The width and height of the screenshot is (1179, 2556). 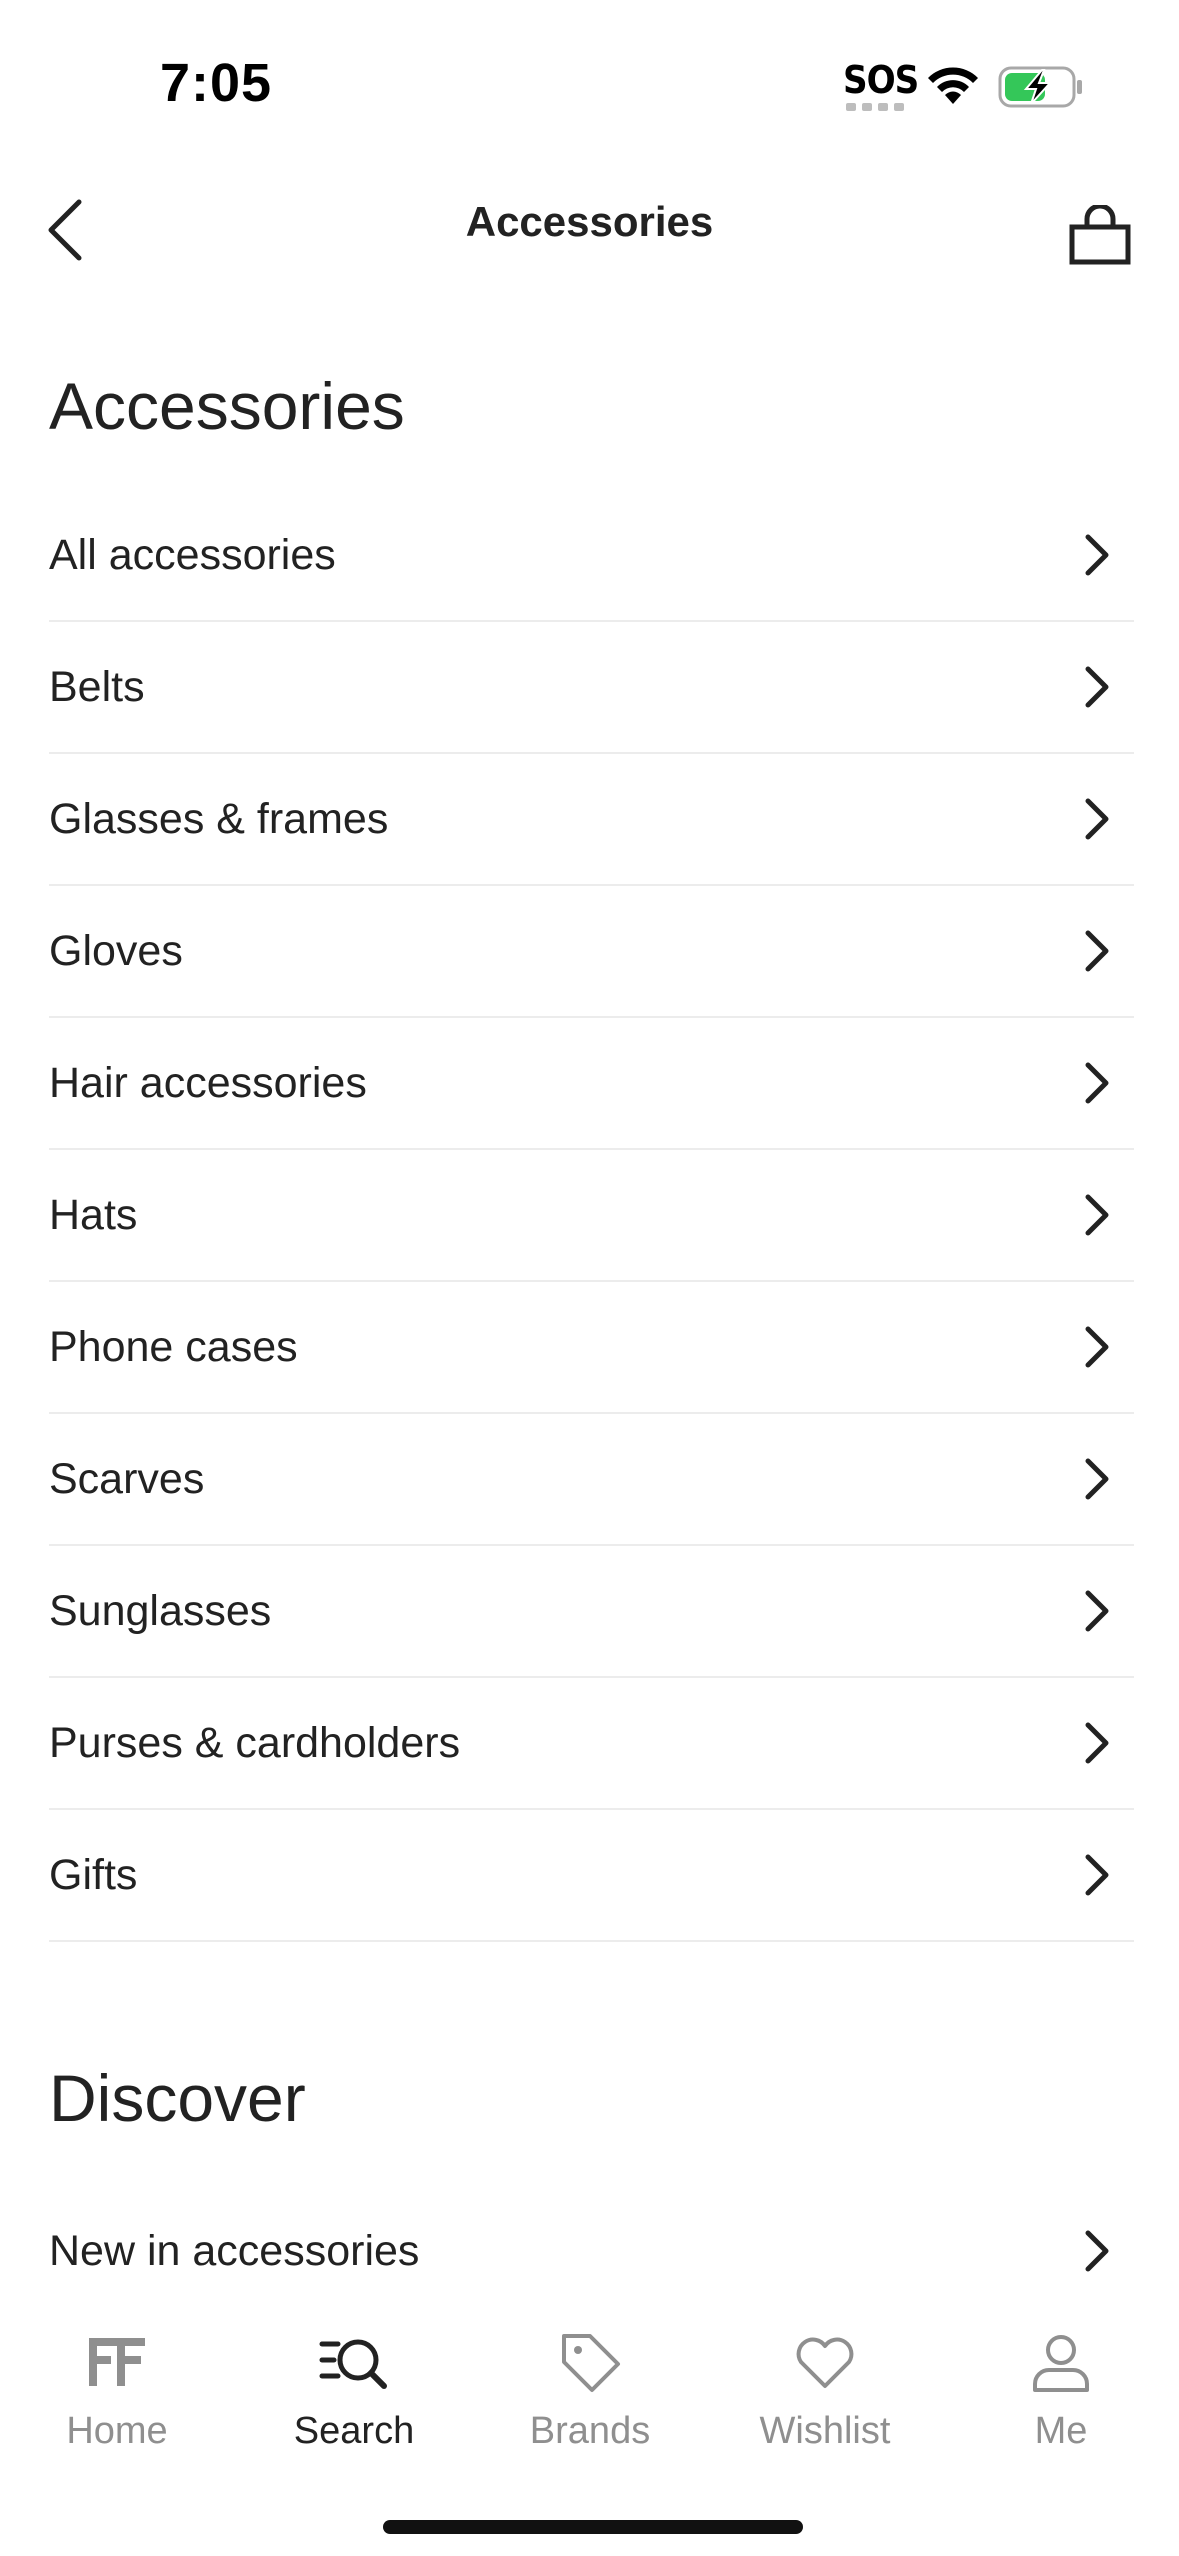 I want to click on tab-me: Me, so click(x=1061, y=2389).